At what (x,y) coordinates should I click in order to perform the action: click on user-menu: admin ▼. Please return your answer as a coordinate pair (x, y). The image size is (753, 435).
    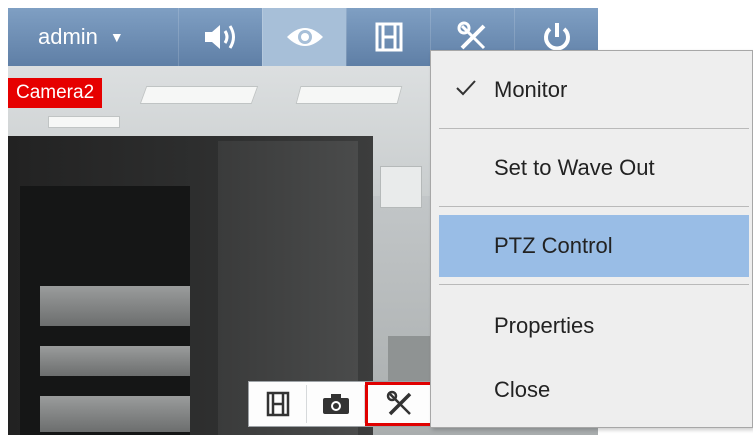
    Looking at the image, I should click on (93, 37).